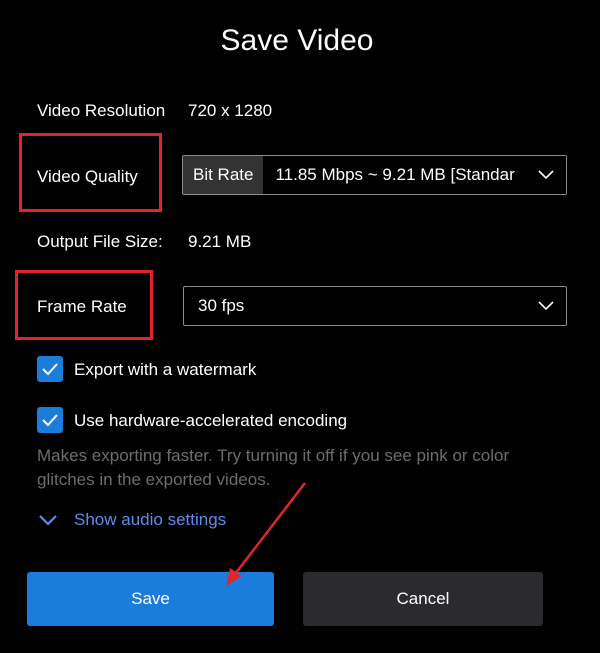 This screenshot has height=653, width=600. I want to click on frame-rate-label: Frame Rate, so click(82, 306).